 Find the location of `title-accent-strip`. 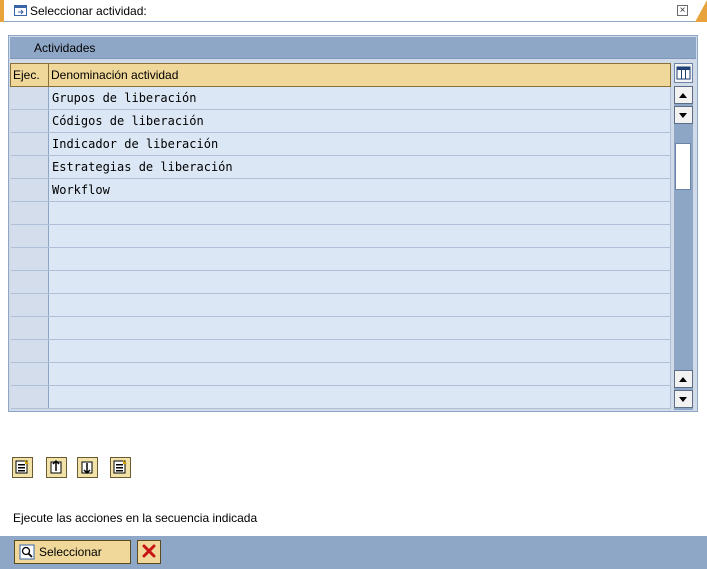

title-accent-strip is located at coordinates (2, 11).